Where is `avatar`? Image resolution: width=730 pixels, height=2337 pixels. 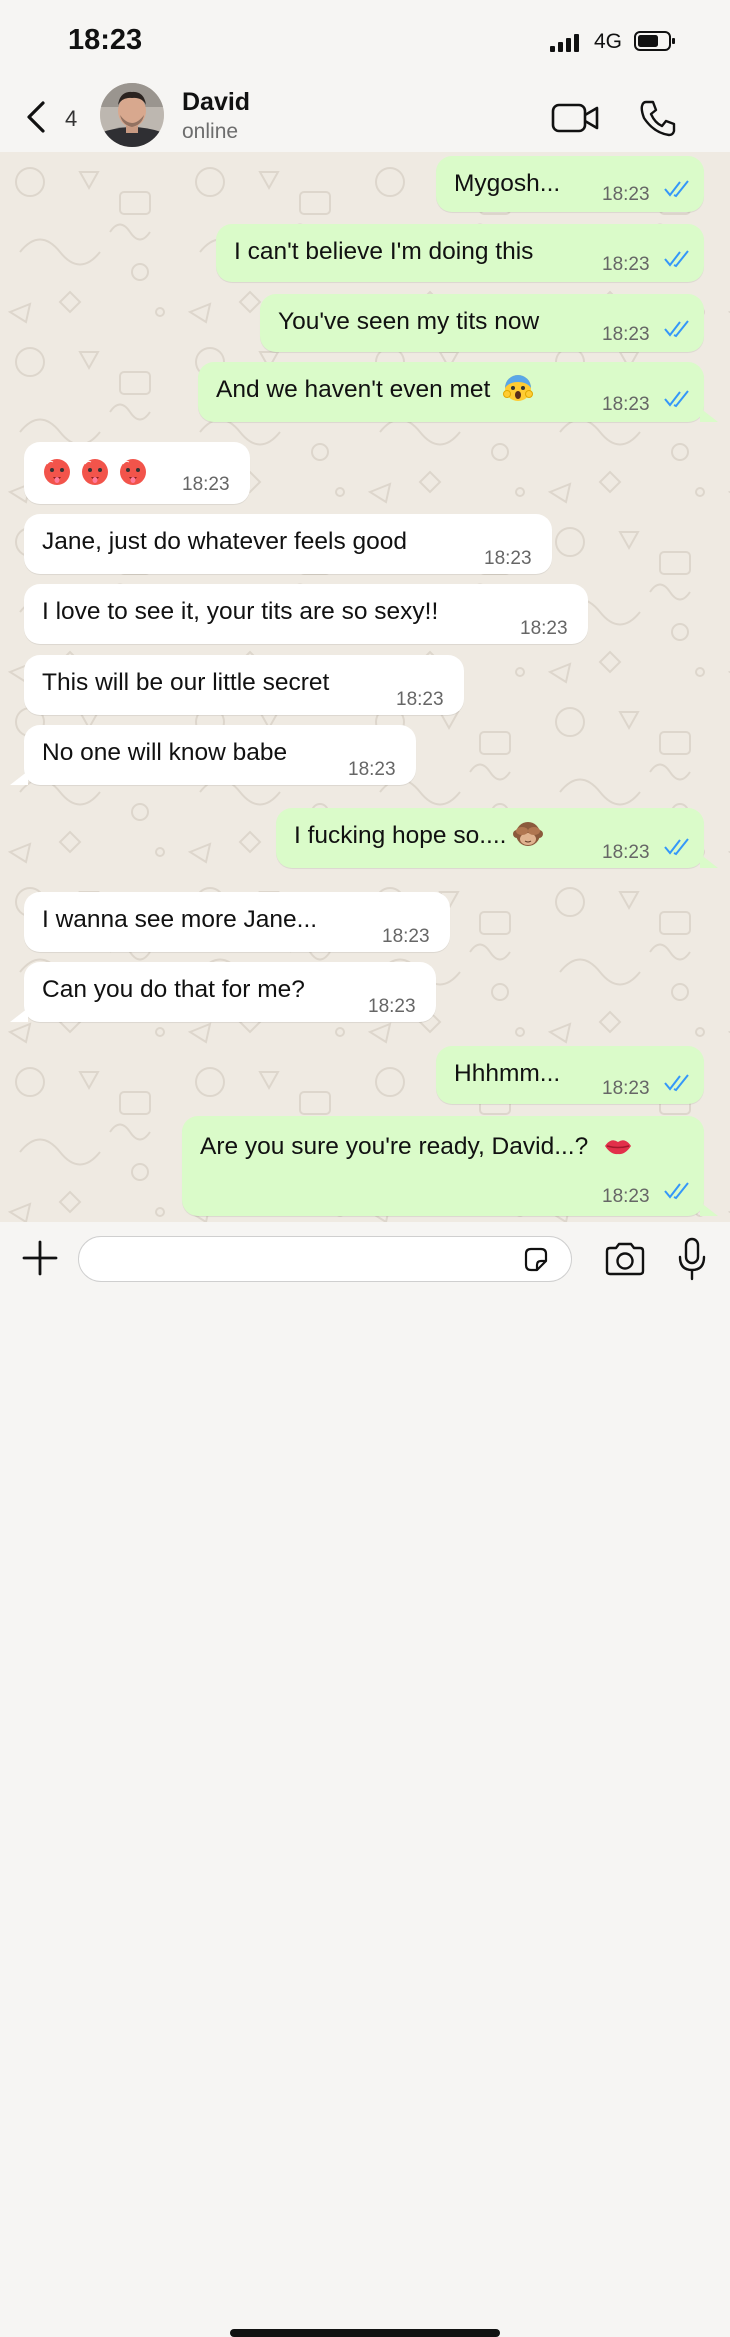 avatar is located at coordinates (132, 115).